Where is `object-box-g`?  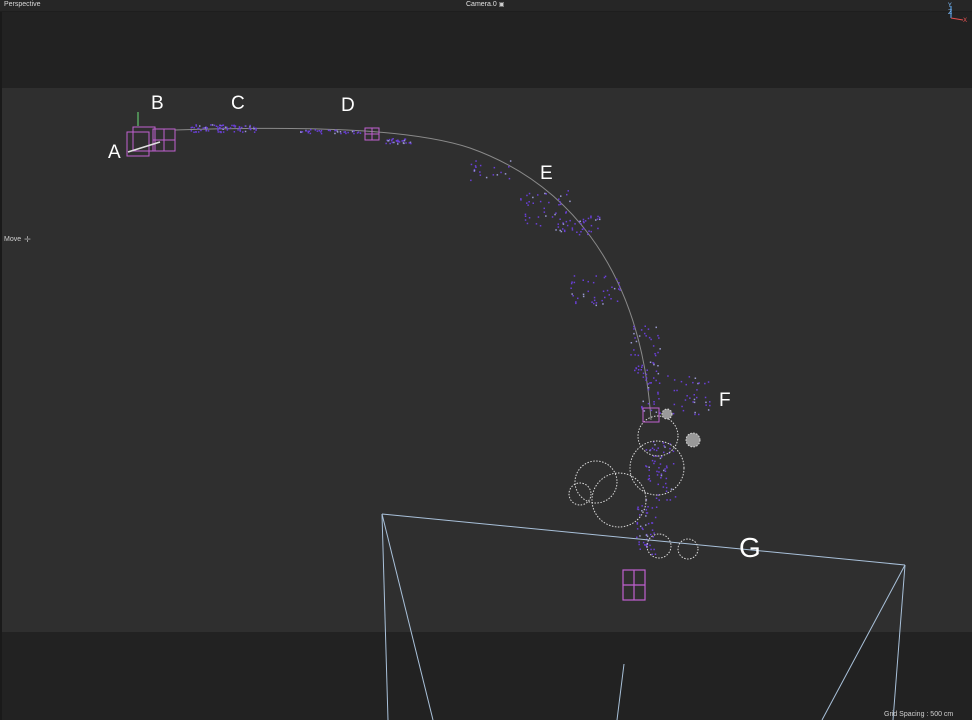 object-box-g is located at coordinates (634, 585).